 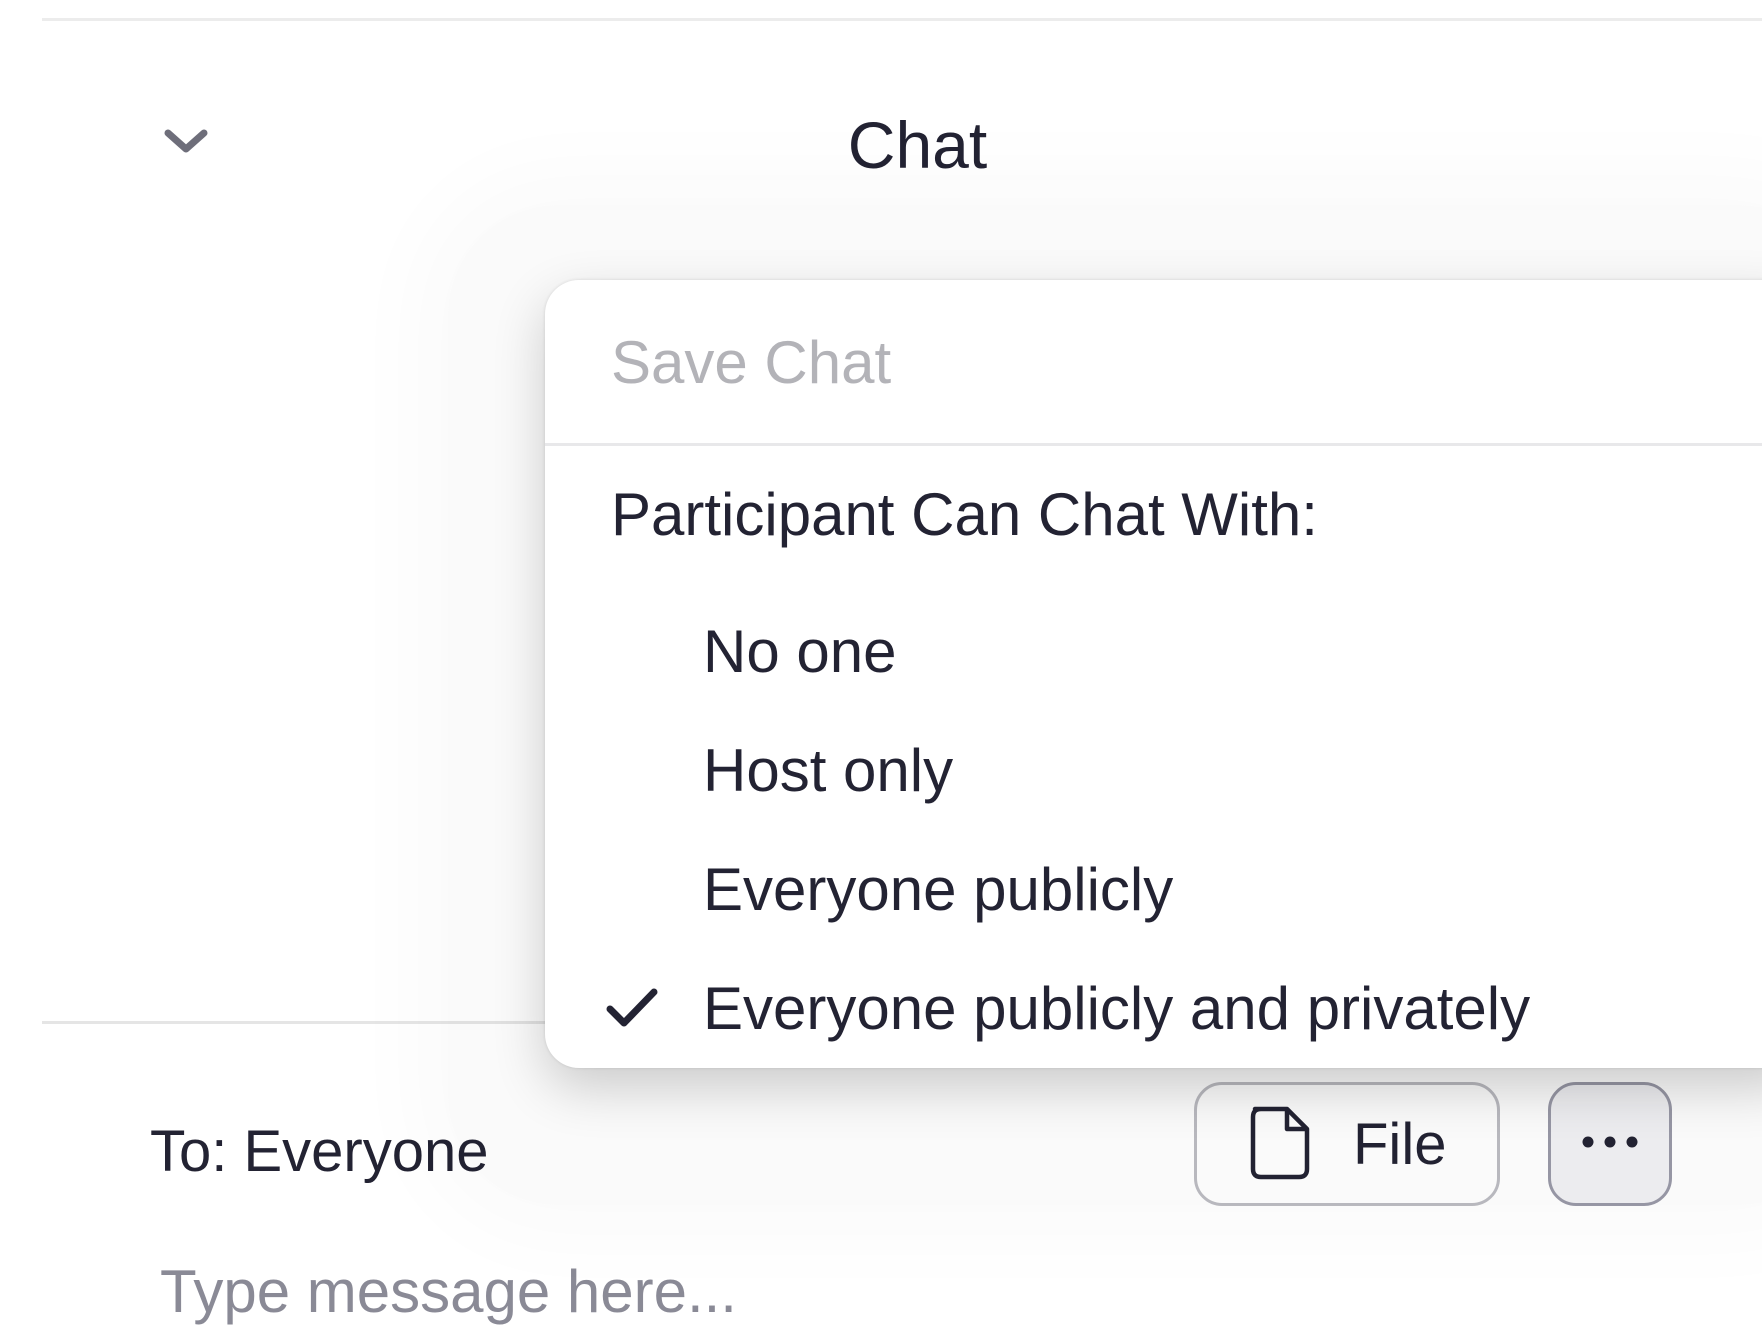 I want to click on menu-option-host-only: Host only, so click(x=1153, y=770).